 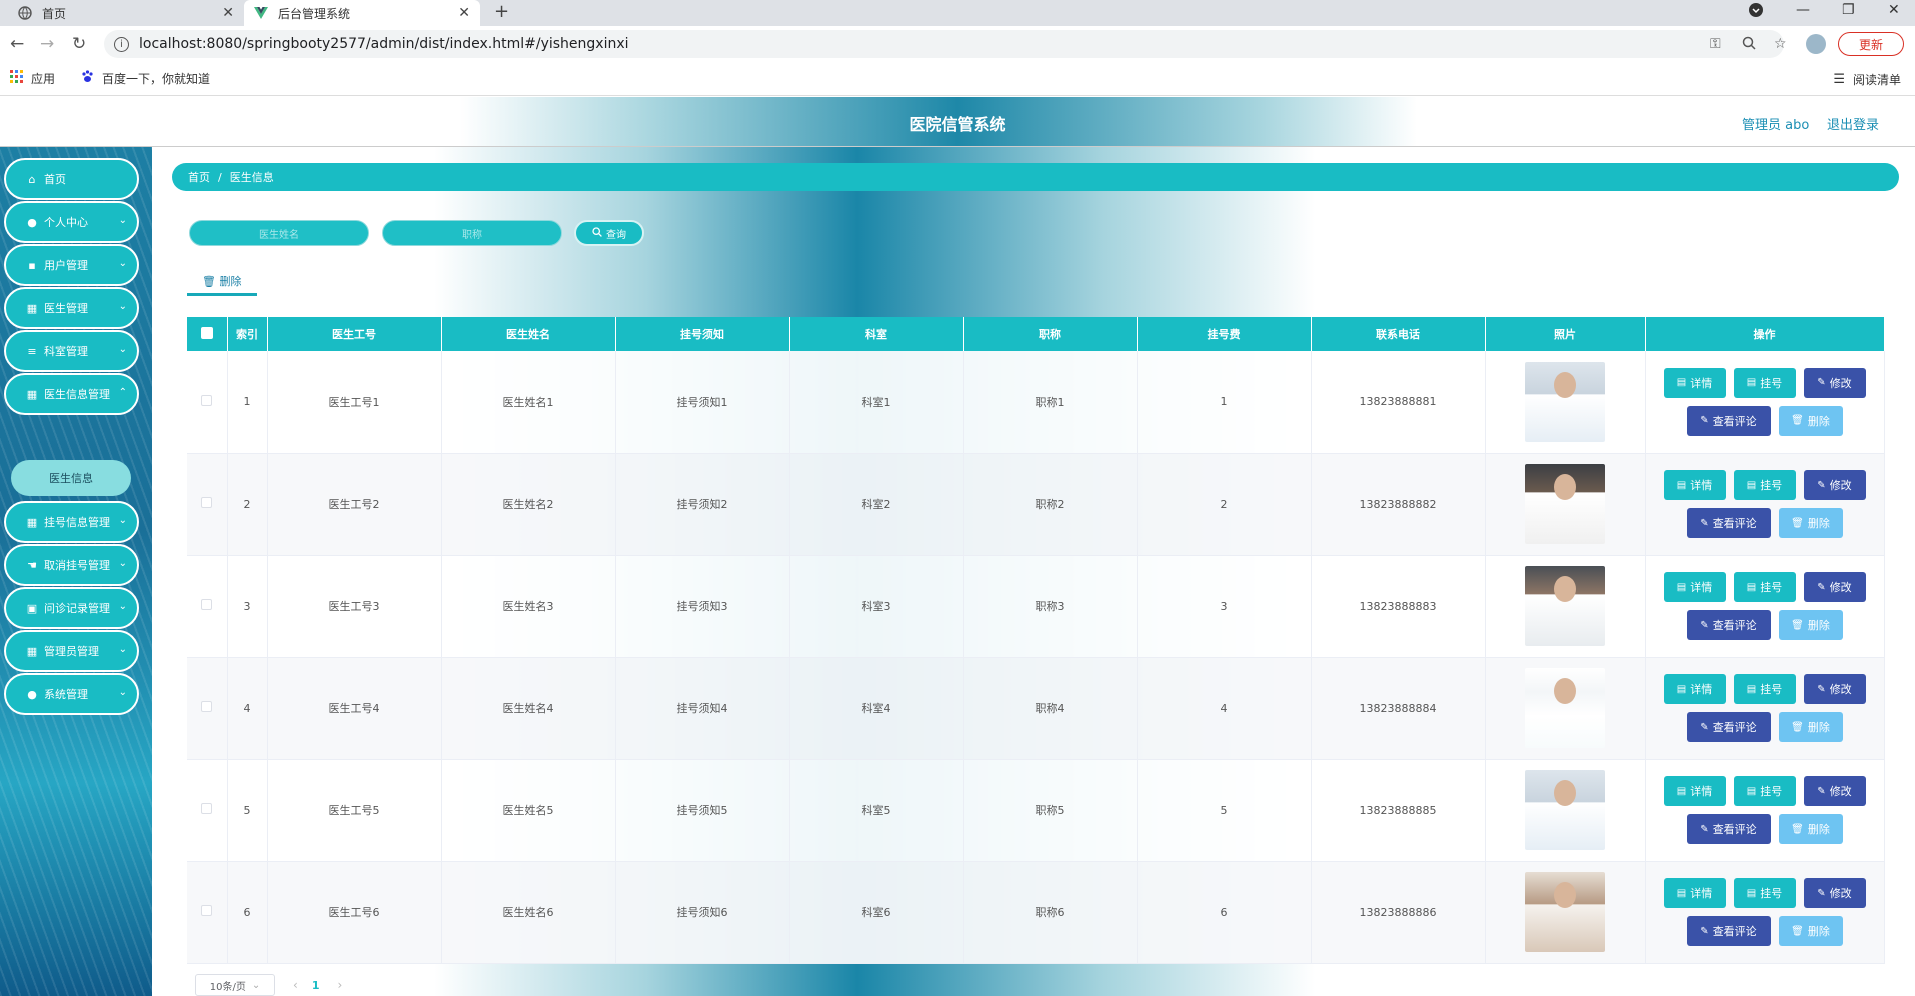 I want to click on sidebar-item-home: ⌂ 首页, so click(x=71, y=179).